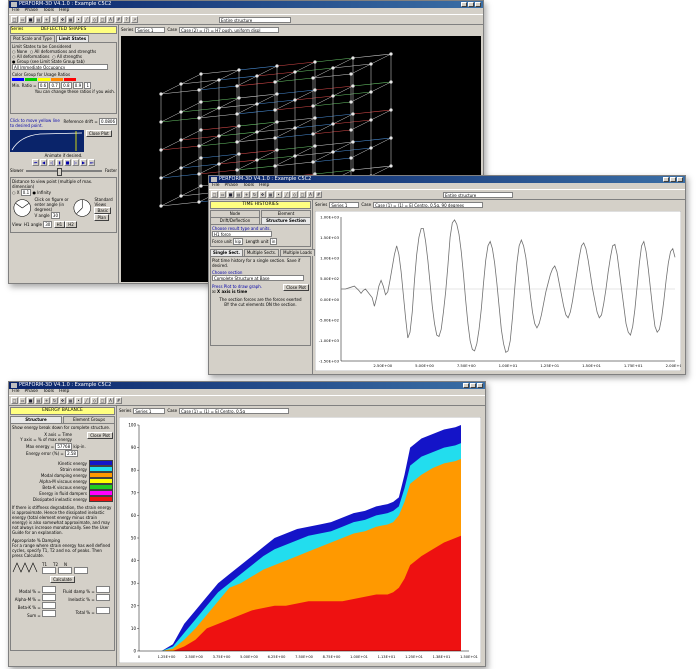 The image size is (700, 669). What do you see at coordinates (286, 213) in the screenshot?
I see `tab-element: Element` at bounding box center [286, 213].